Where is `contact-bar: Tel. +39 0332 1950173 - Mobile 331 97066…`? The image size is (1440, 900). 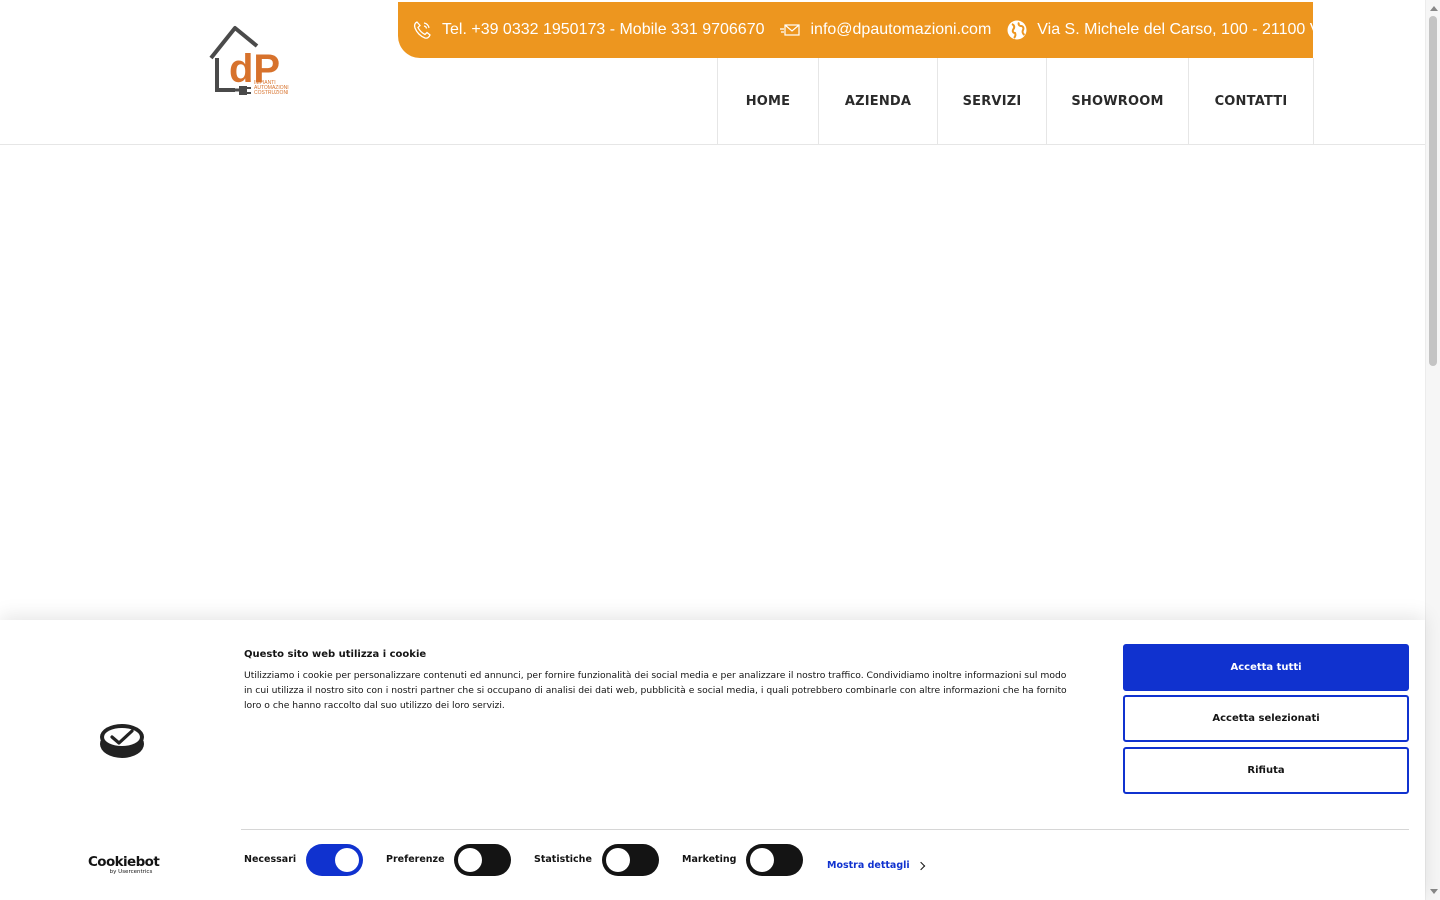
contact-bar: Tel. +39 0332 1950173 - Mobile 331 97066… is located at coordinates (878, 30).